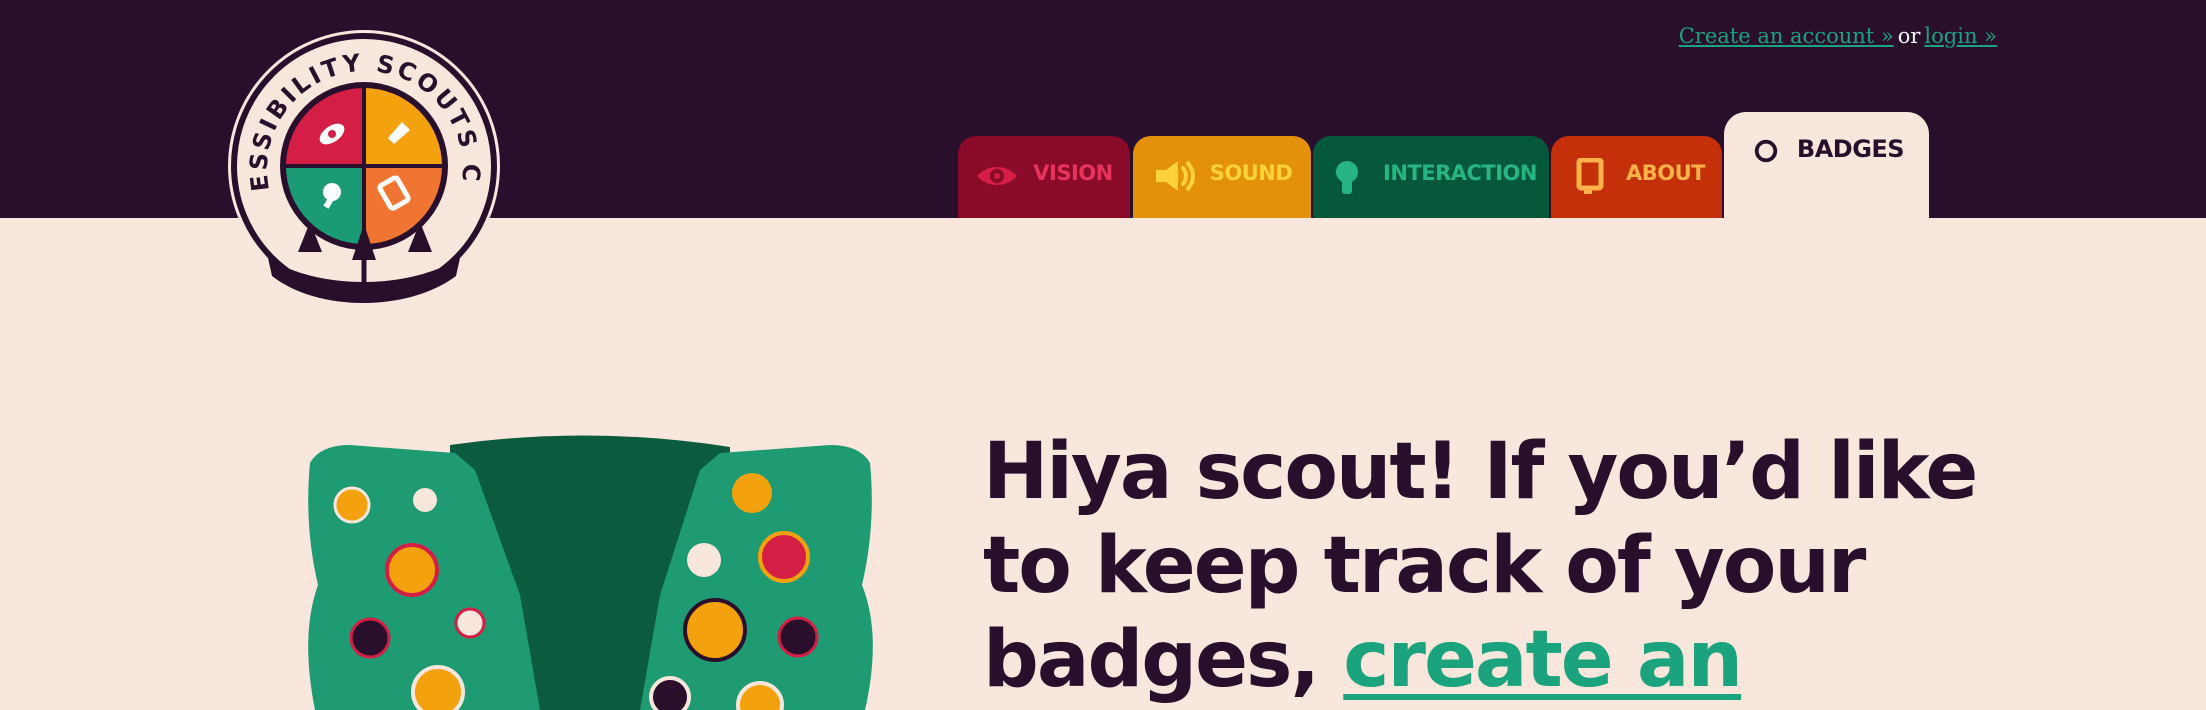 Image resolution: width=2206 pixels, height=710 pixels. I want to click on tab-sound: SOUND, so click(1222, 177).